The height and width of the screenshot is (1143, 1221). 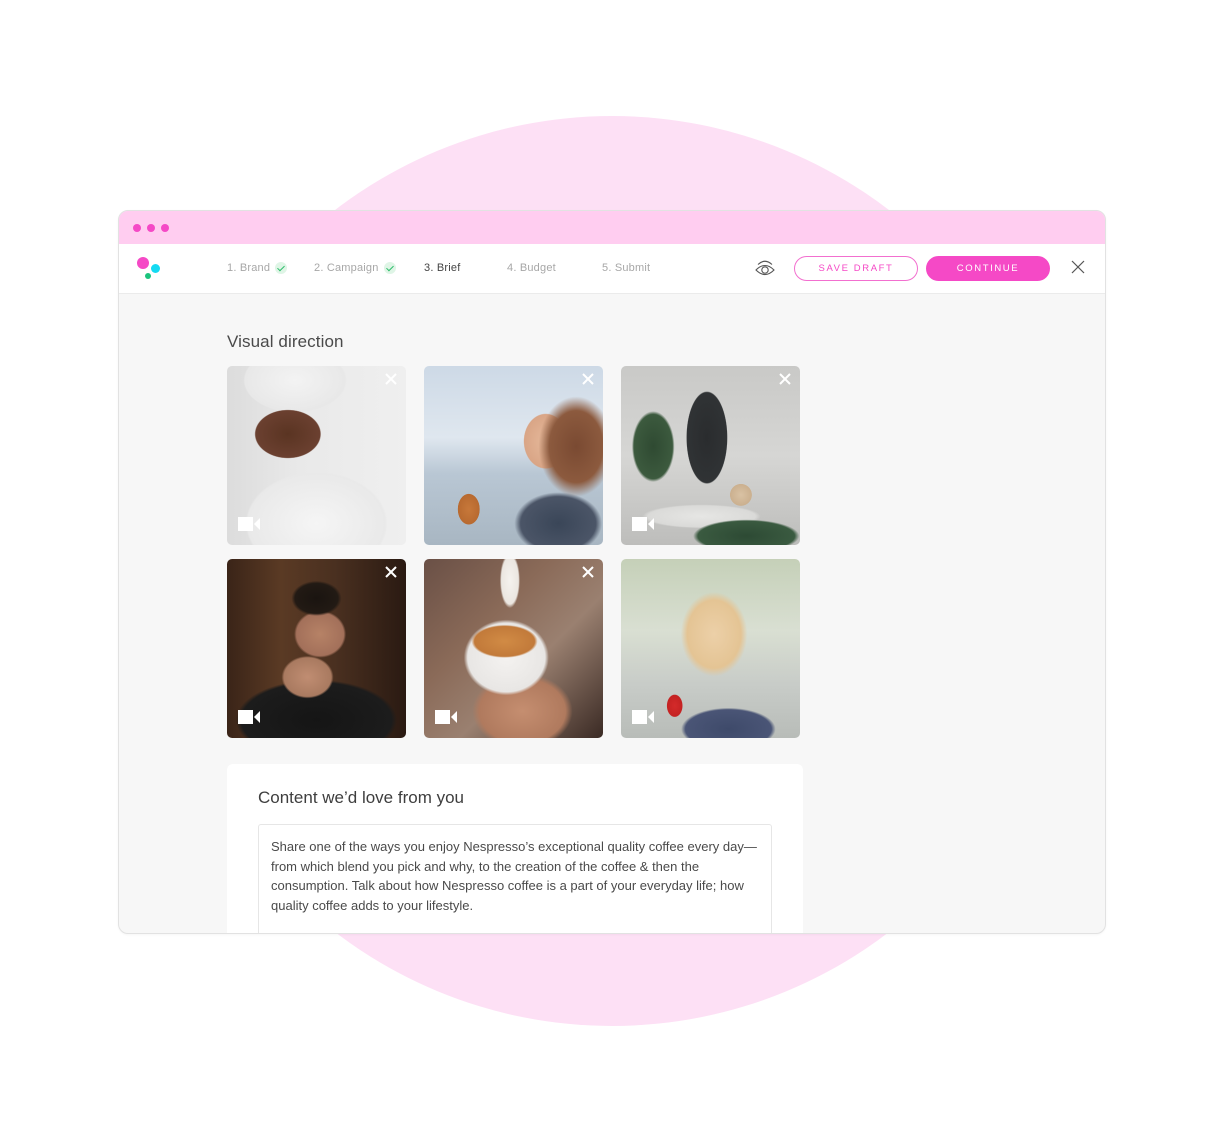 I want to click on brand-logo, so click(x=150, y=269).